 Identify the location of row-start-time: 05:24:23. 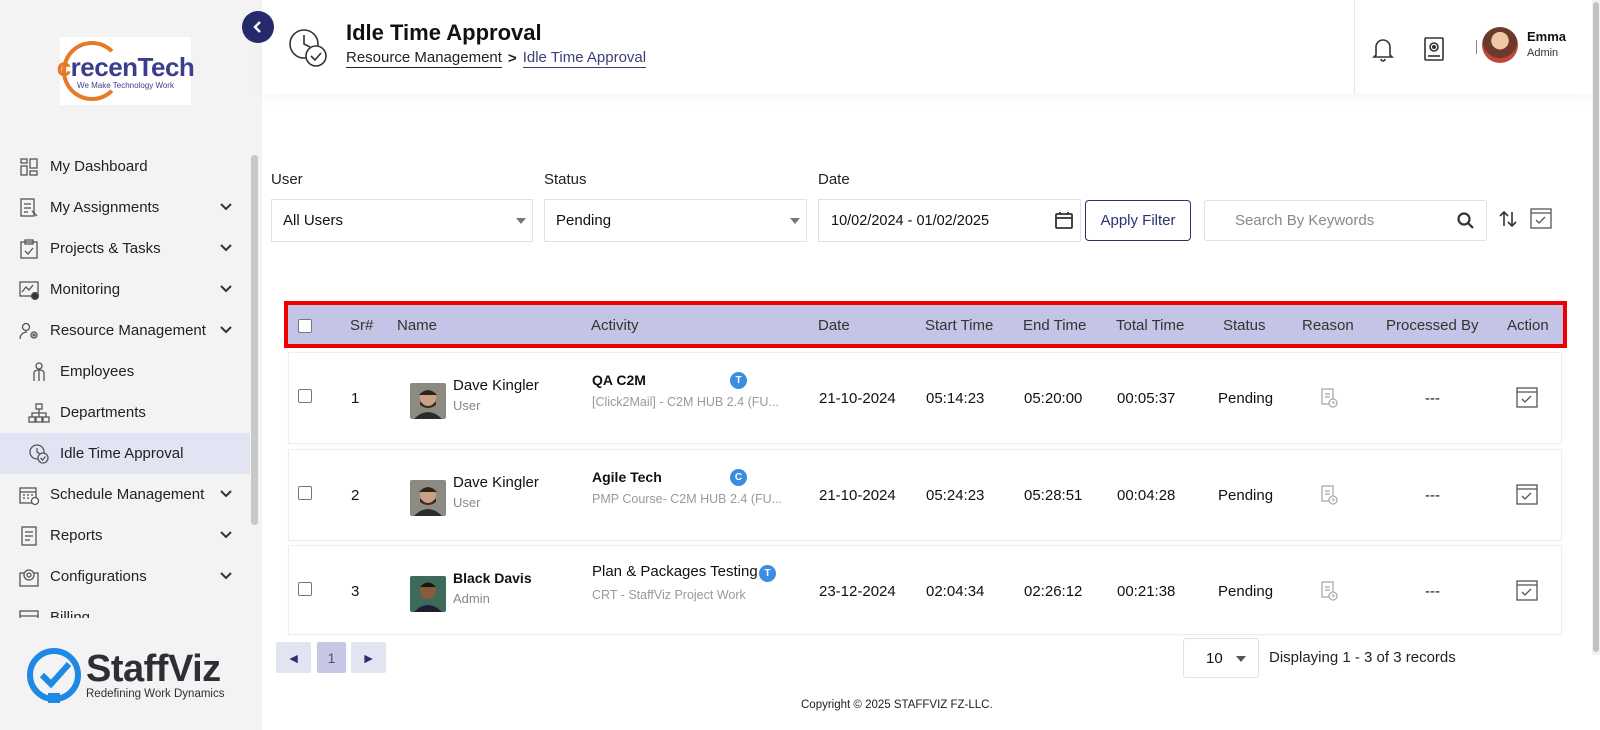
(955, 495).